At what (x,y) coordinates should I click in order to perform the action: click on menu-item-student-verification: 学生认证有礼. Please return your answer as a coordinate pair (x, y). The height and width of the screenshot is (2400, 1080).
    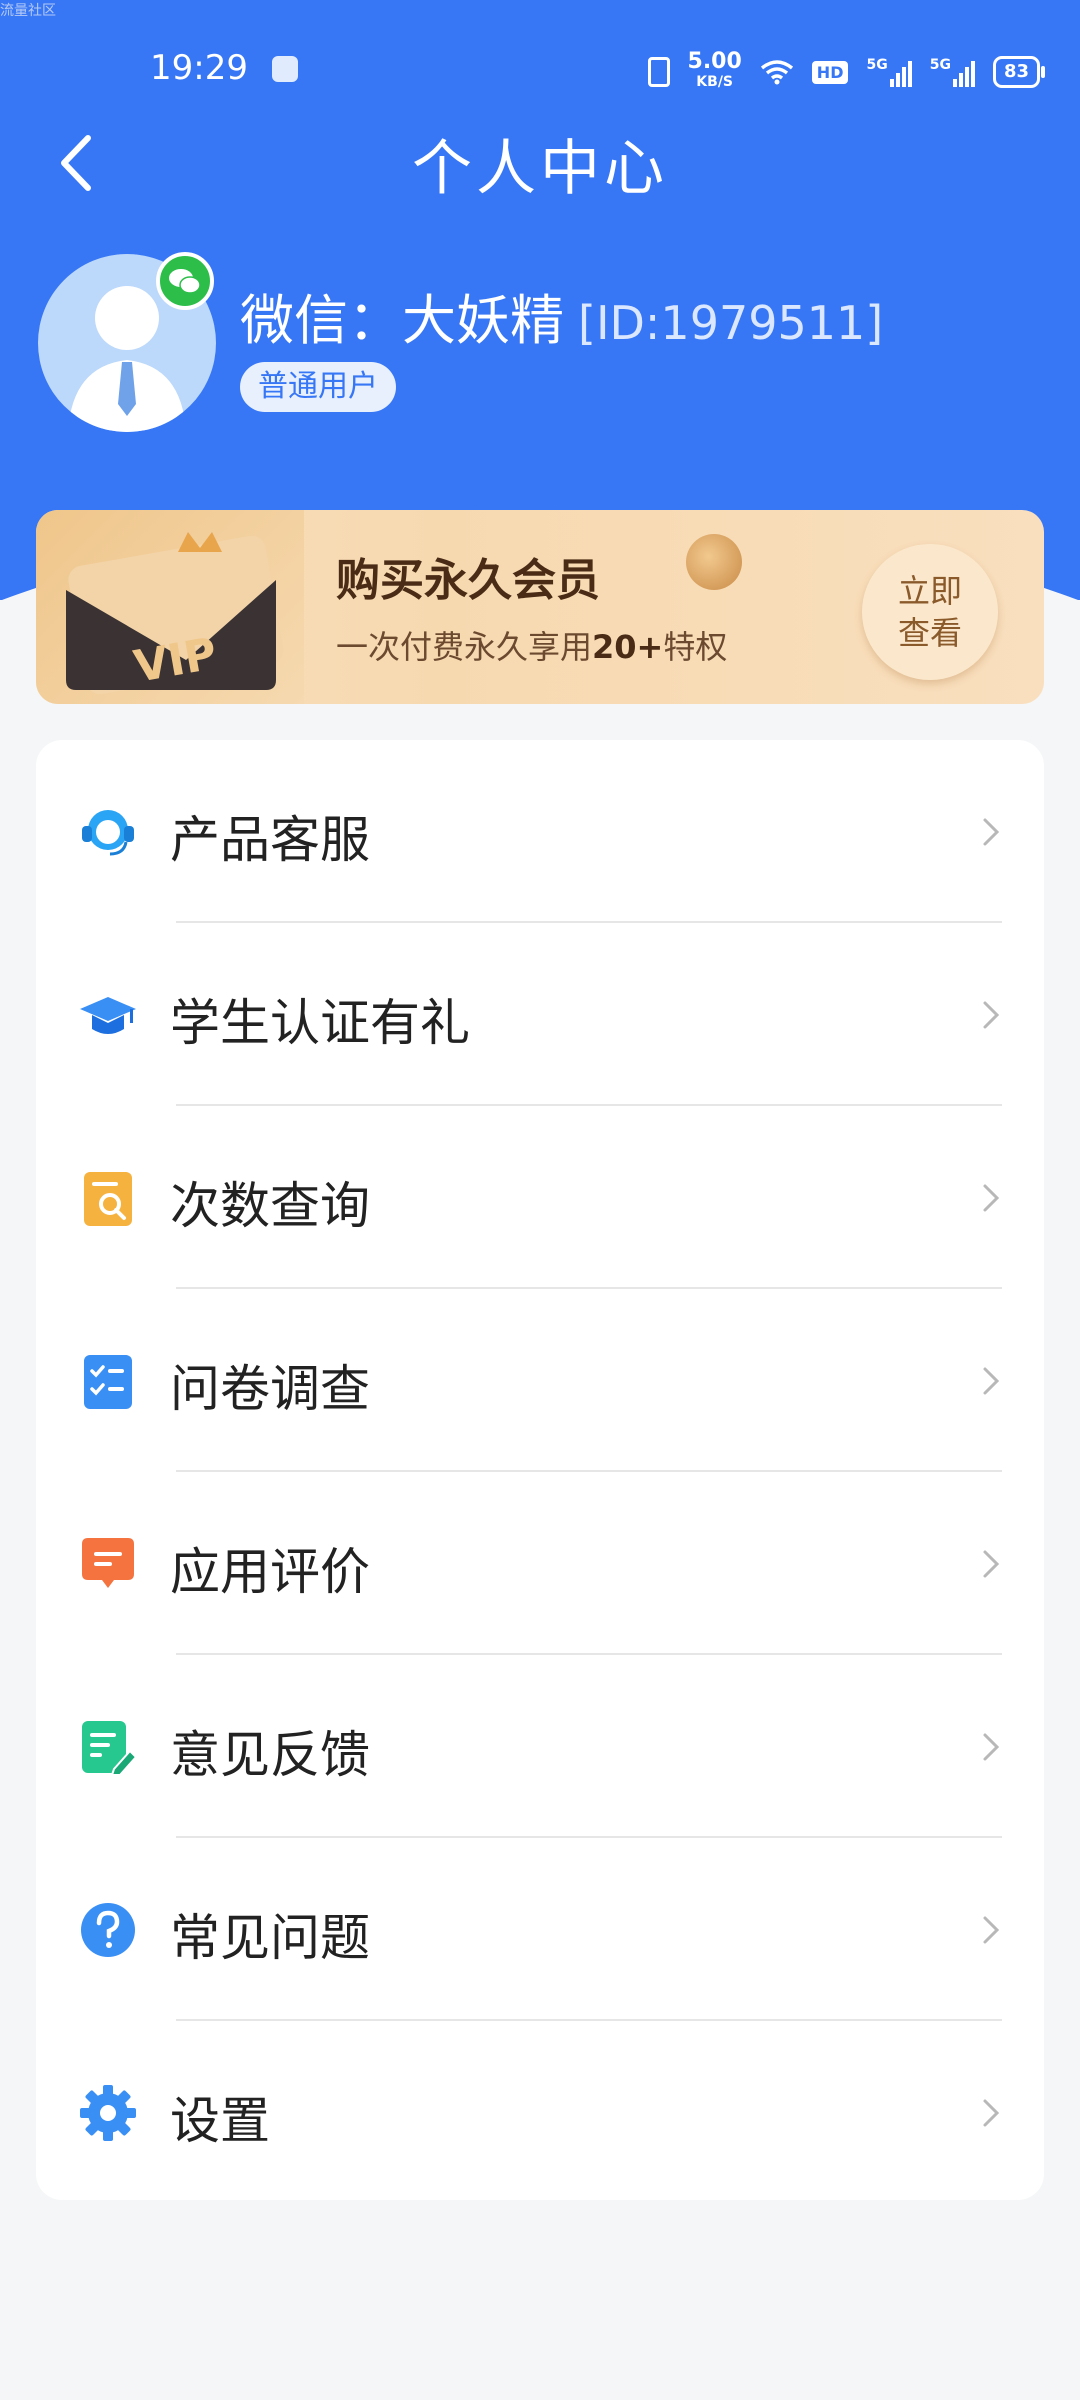
    Looking at the image, I should click on (540, 1014).